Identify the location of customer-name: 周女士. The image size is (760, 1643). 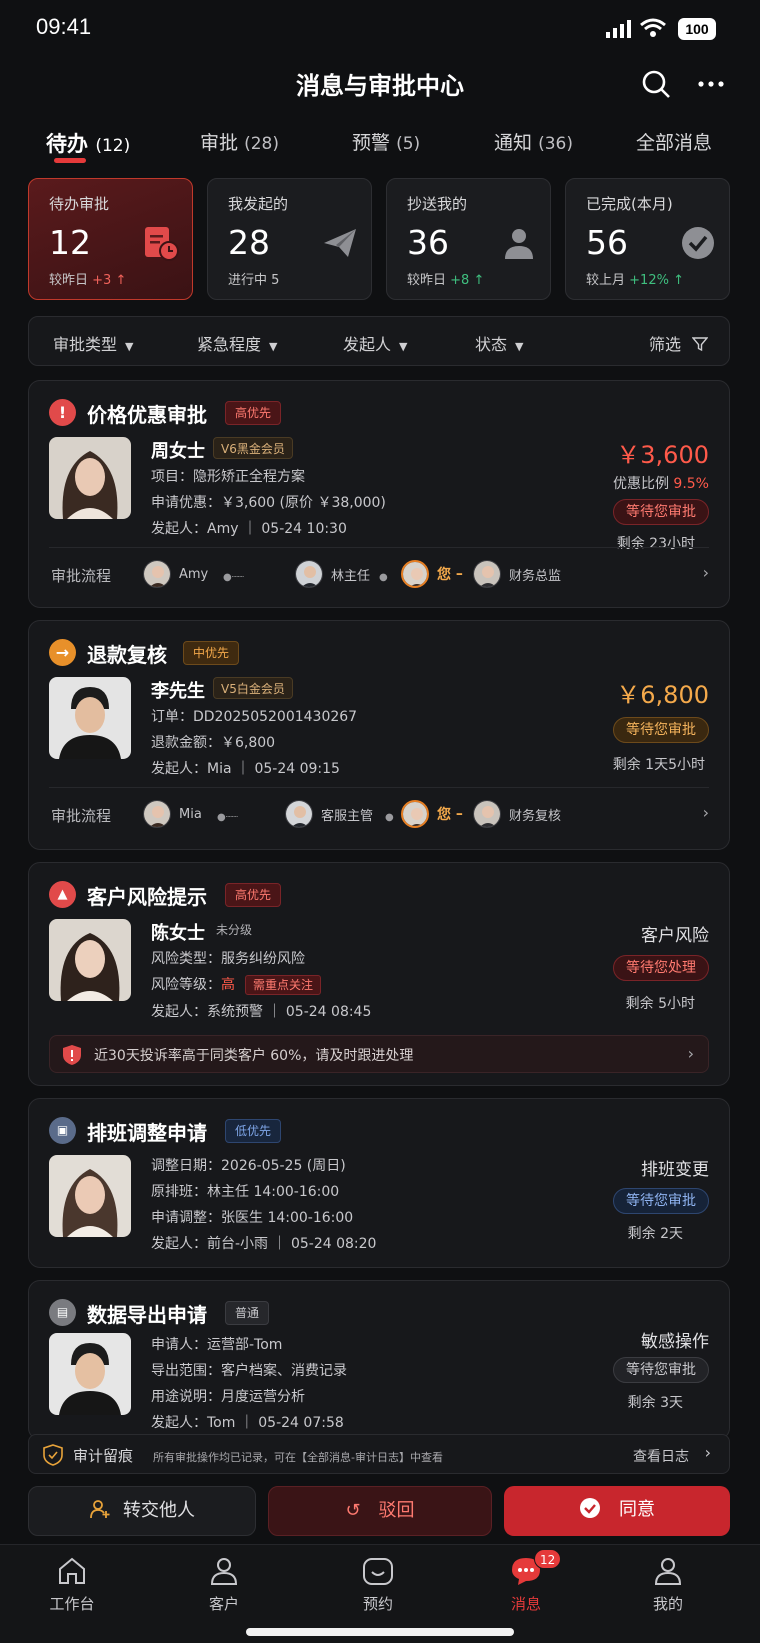
(178, 451).